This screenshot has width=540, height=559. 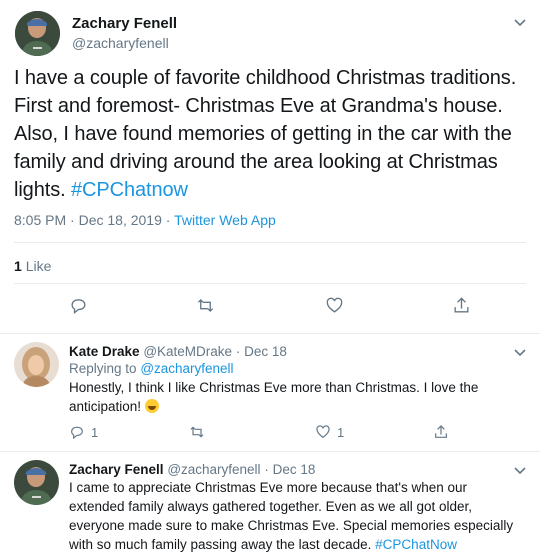 I want to click on tweet-body-text: lights., so click(x=40, y=190).